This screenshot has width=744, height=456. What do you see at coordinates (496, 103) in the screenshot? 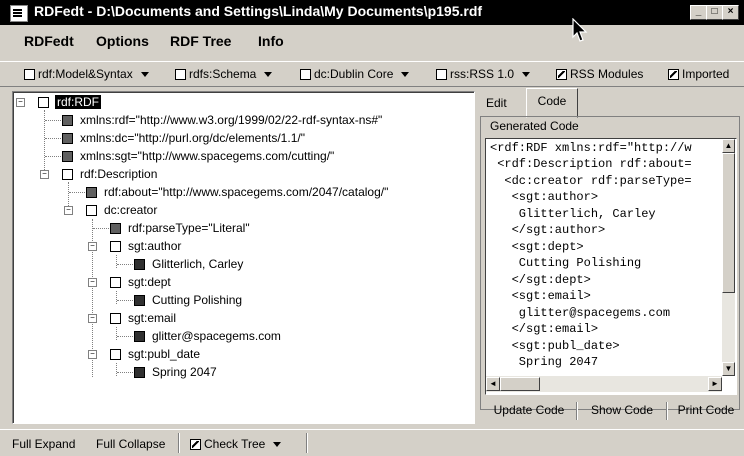
I see `tab-edit: Edit` at bounding box center [496, 103].